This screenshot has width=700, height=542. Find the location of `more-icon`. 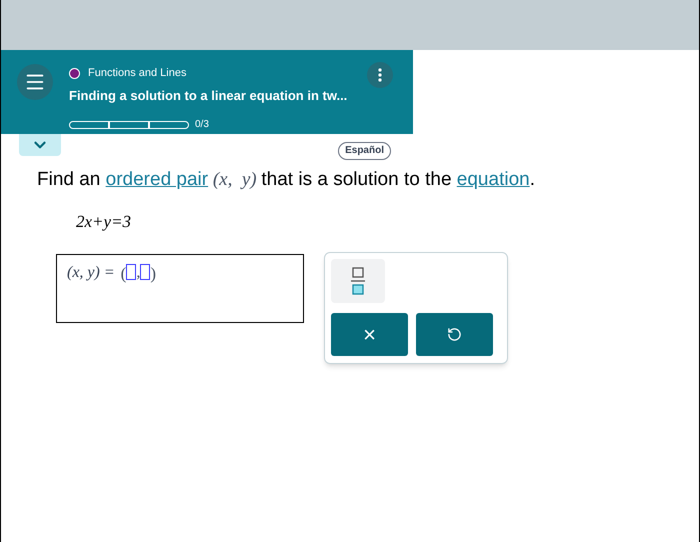

more-icon is located at coordinates (380, 75).